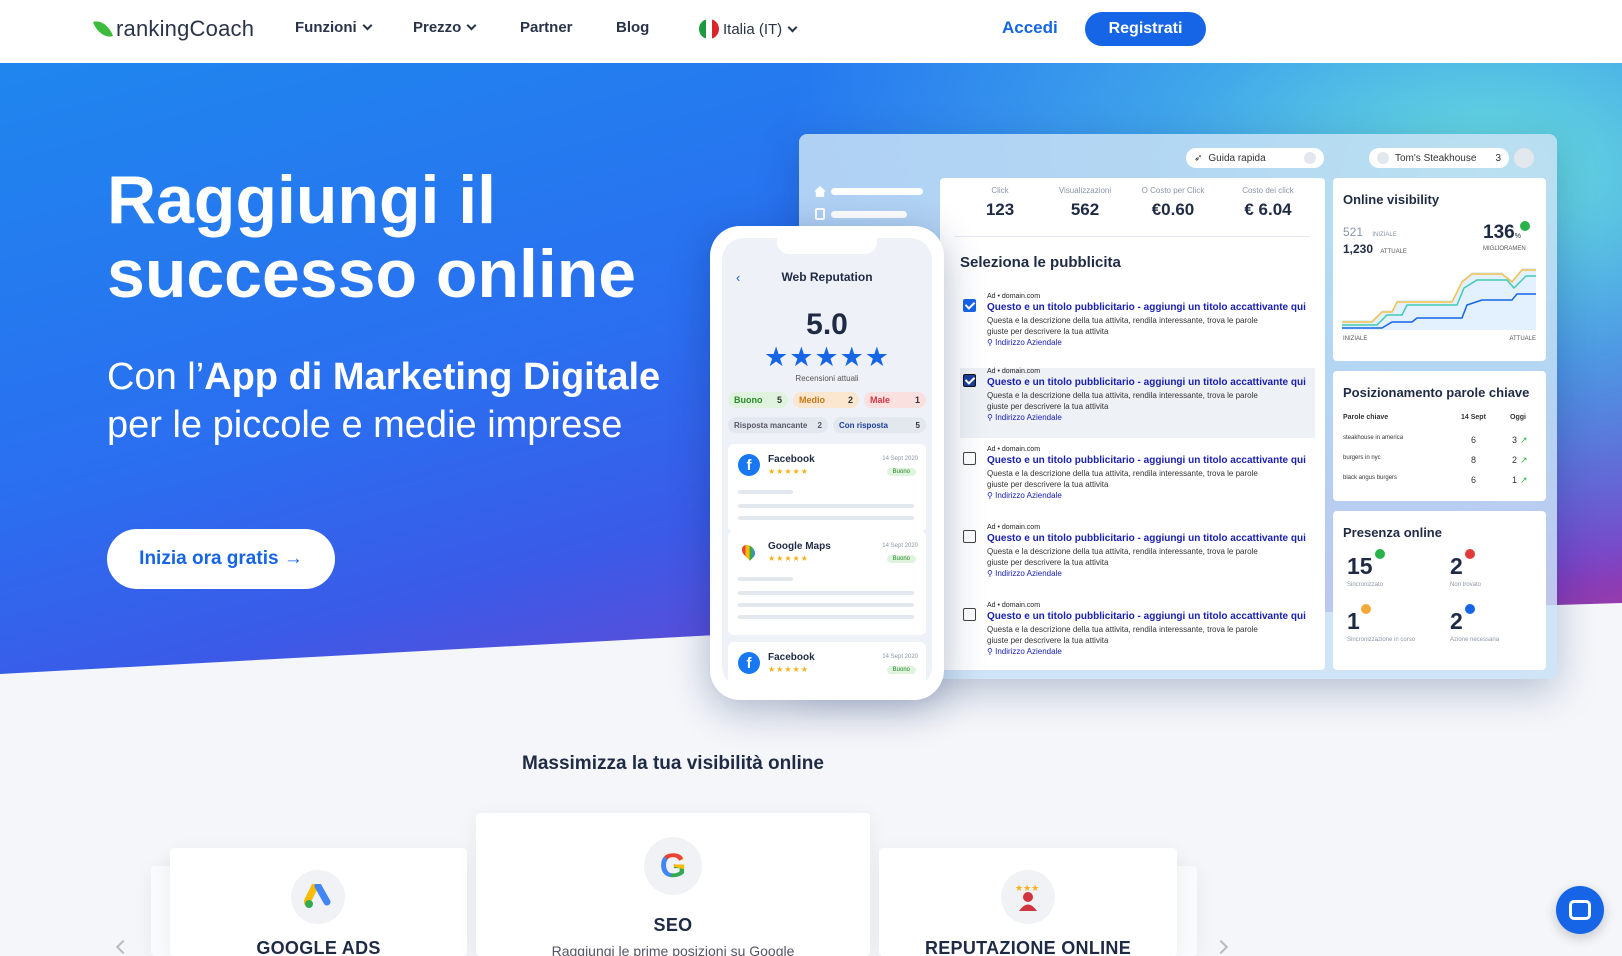  What do you see at coordinates (778, 425) in the screenshot?
I see `chip-missing-reply: Risposta mancante 2` at bounding box center [778, 425].